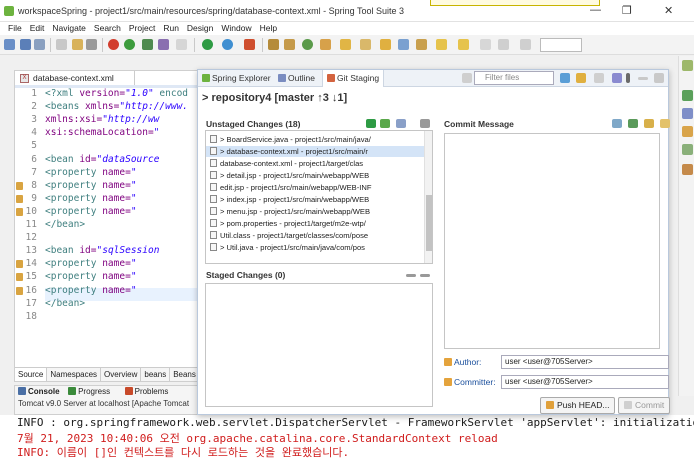 Image resolution: width=694 pixels, height=460 pixels. What do you see at coordinates (485, 44) in the screenshot?
I see `nav-dropdown-icon` at bounding box center [485, 44].